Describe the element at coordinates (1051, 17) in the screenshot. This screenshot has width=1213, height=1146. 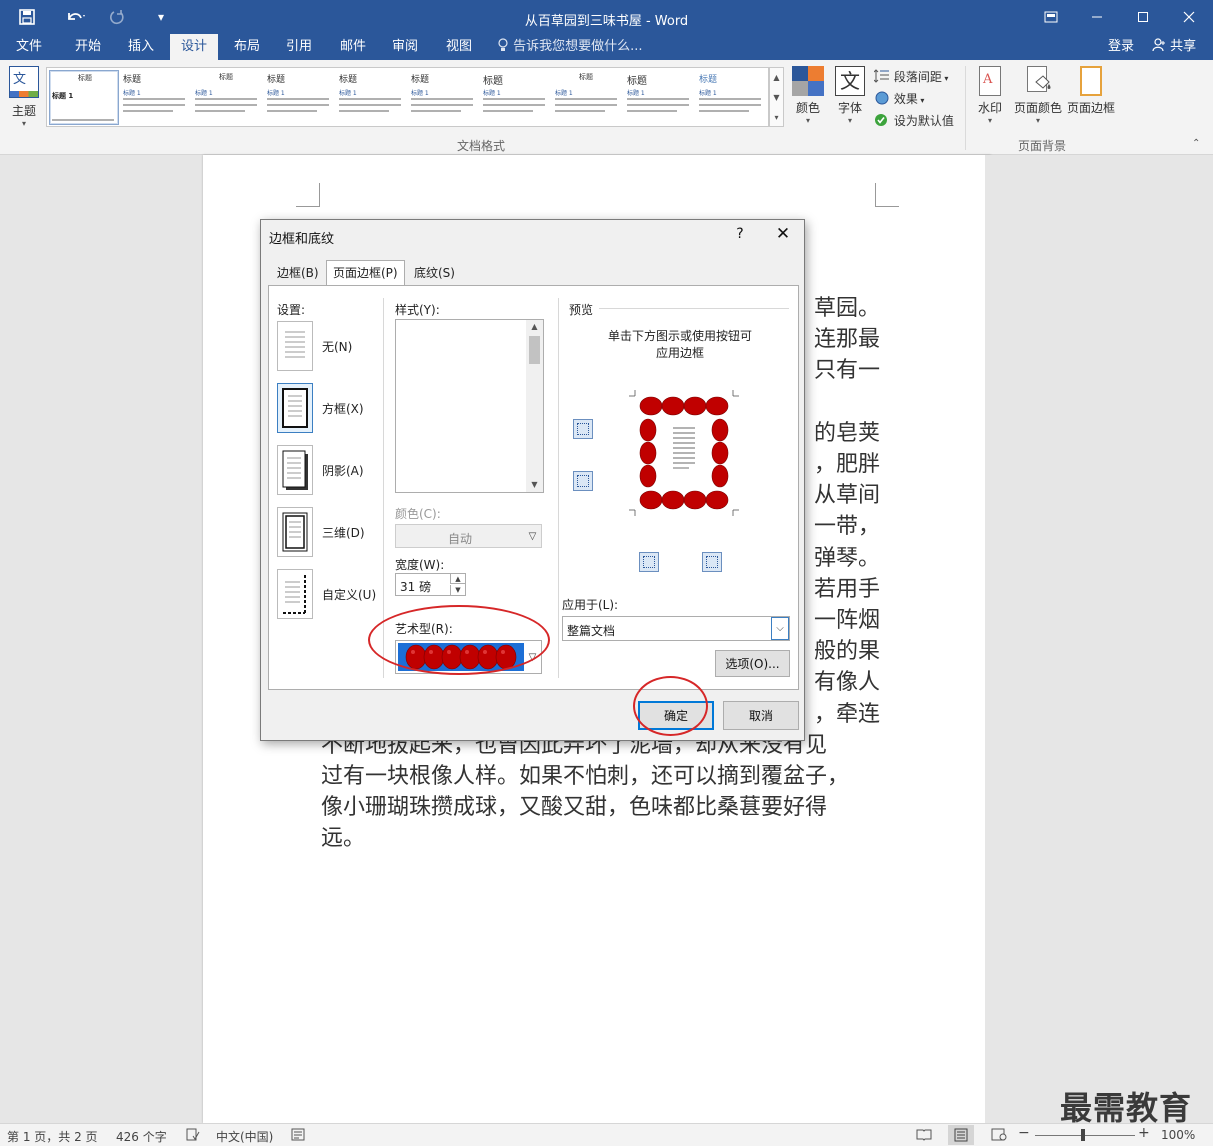
I see `ribbon-display-icon` at that location.